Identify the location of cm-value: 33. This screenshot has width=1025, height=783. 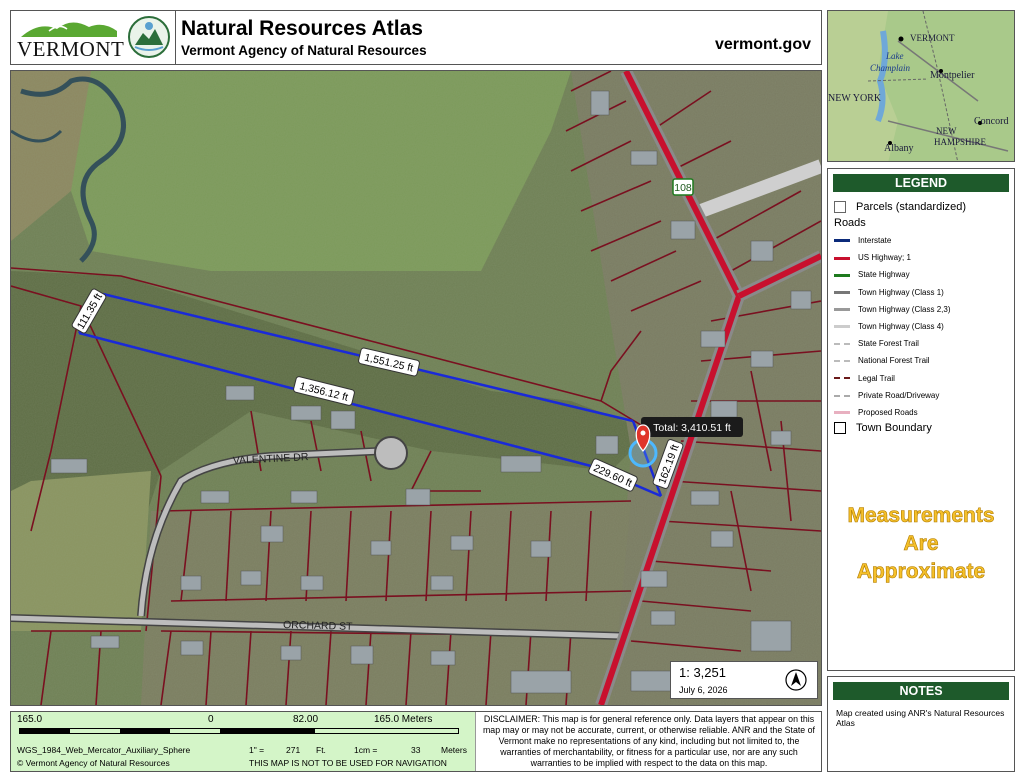
(416, 750).